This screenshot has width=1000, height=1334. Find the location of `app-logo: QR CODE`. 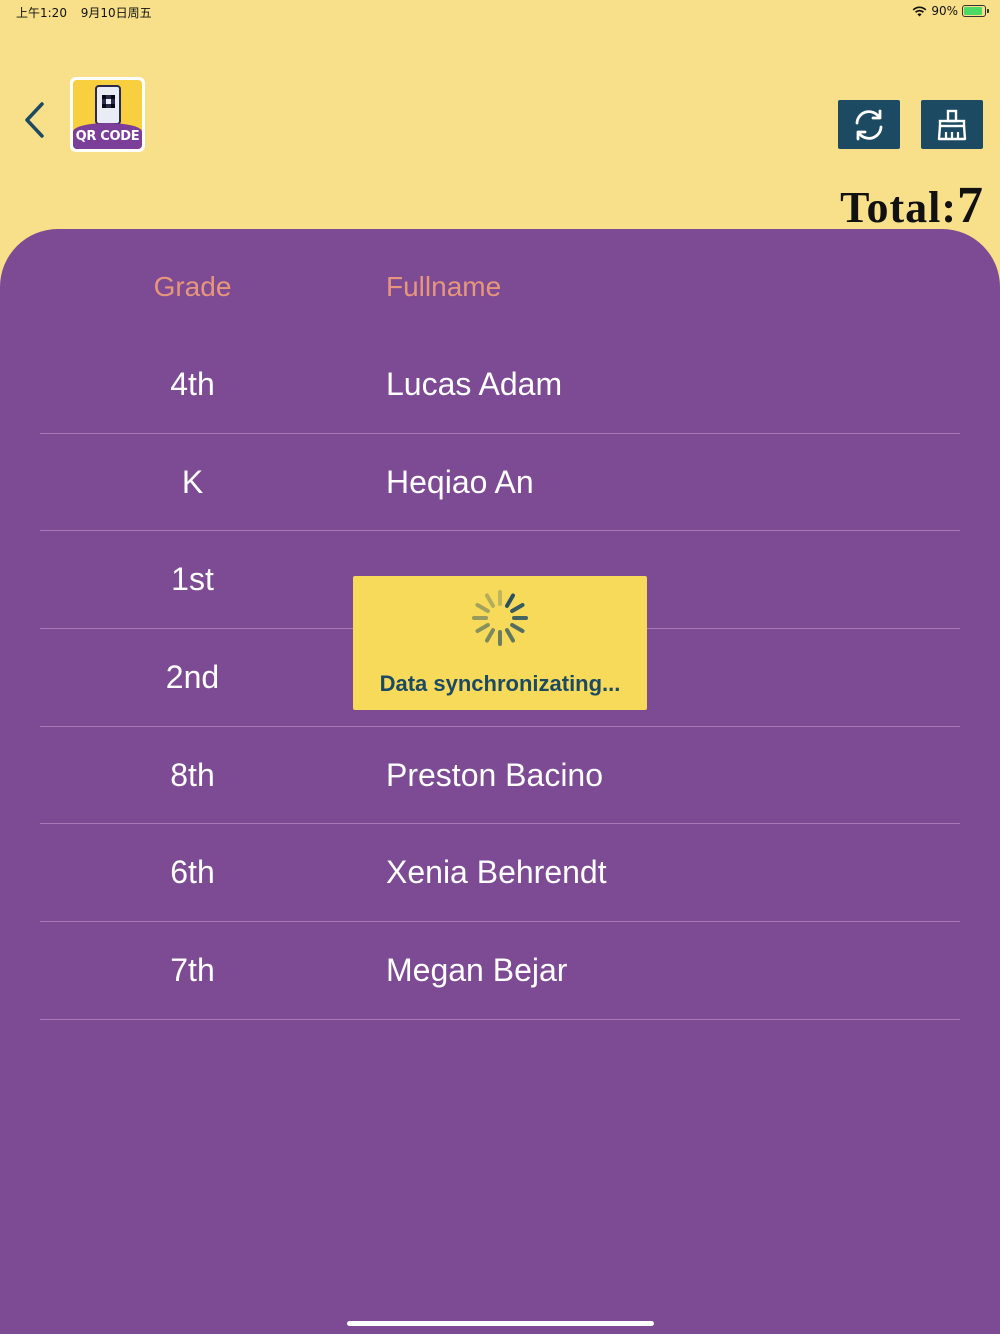

app-logo: QR CODE is located at coordinates (107, 114).